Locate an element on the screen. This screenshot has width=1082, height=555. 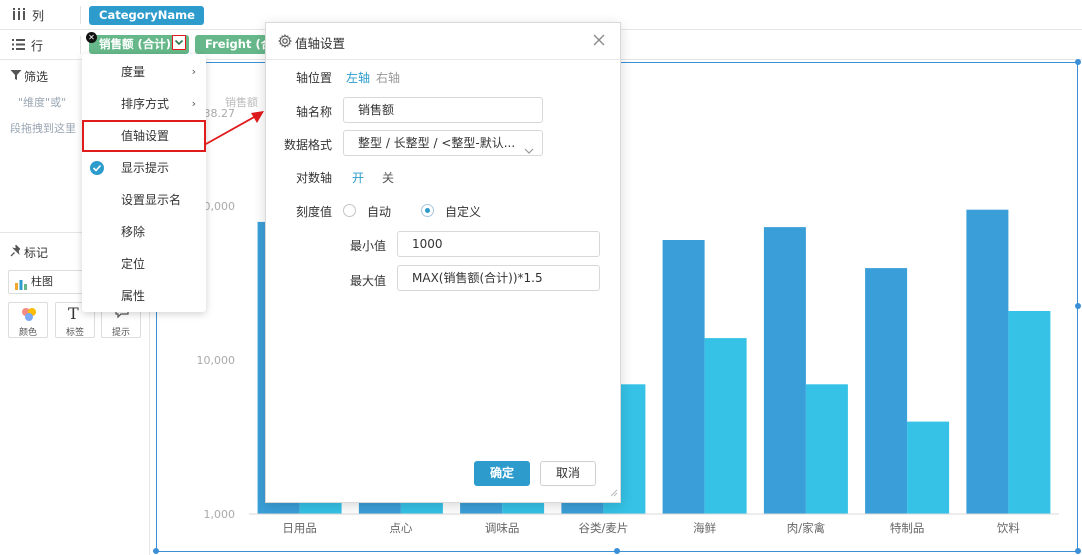
filter-funnel-icon is located at coordinates (16, 76).